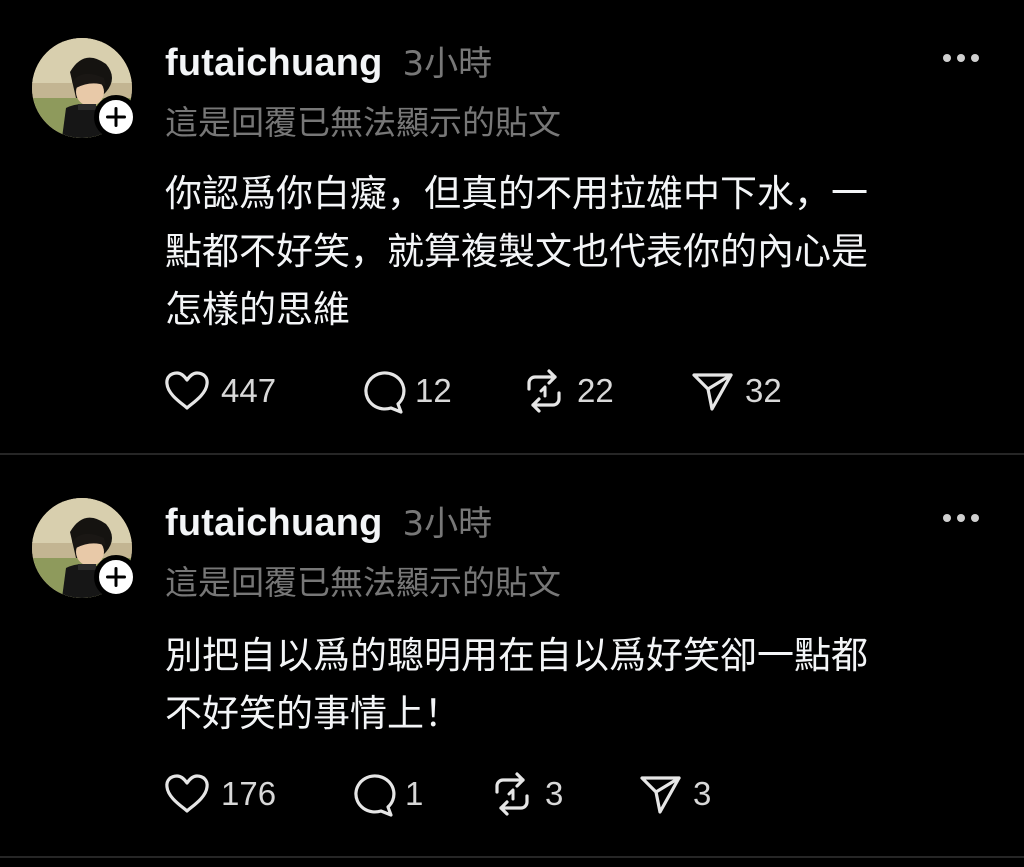  I want to click on share-button: 32, so click(735, 391).